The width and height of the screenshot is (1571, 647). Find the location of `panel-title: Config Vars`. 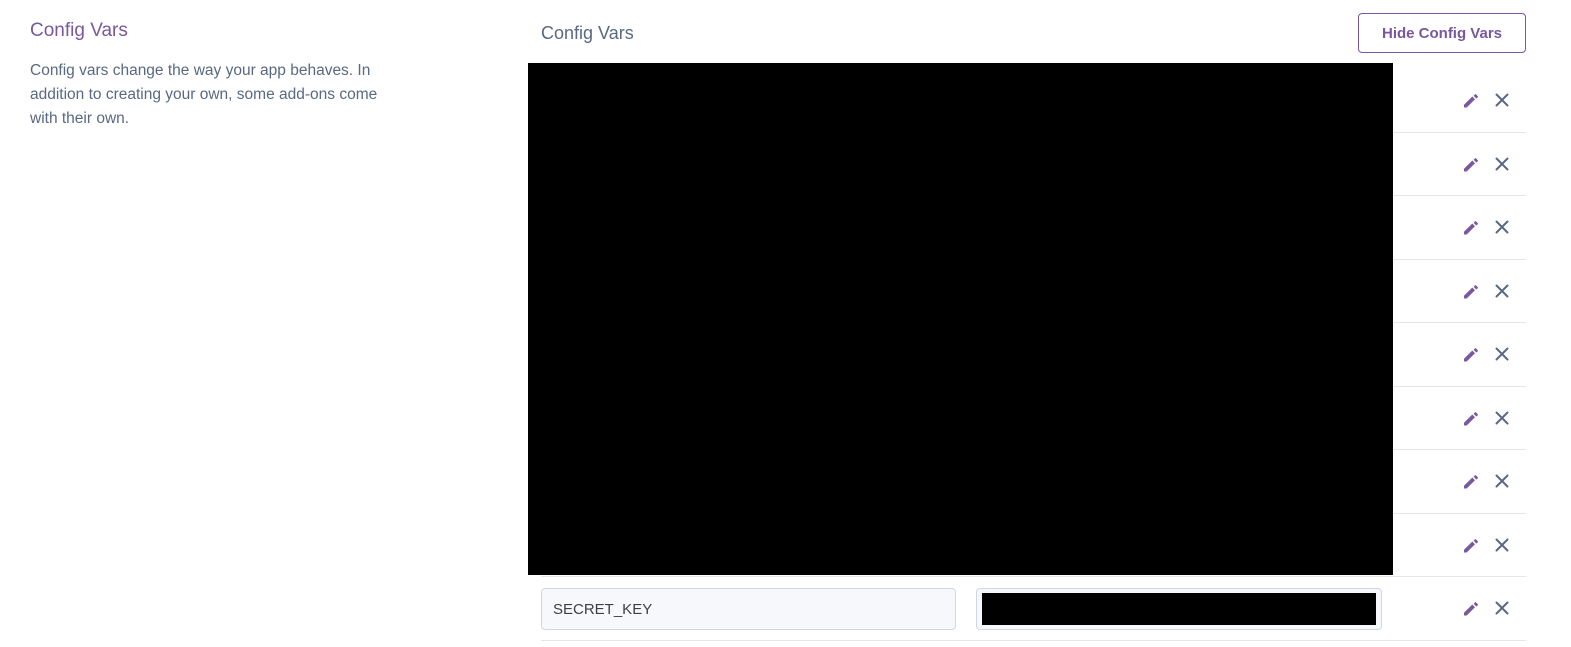

panel-title: Config Vars is located at coordinates (587, 33).